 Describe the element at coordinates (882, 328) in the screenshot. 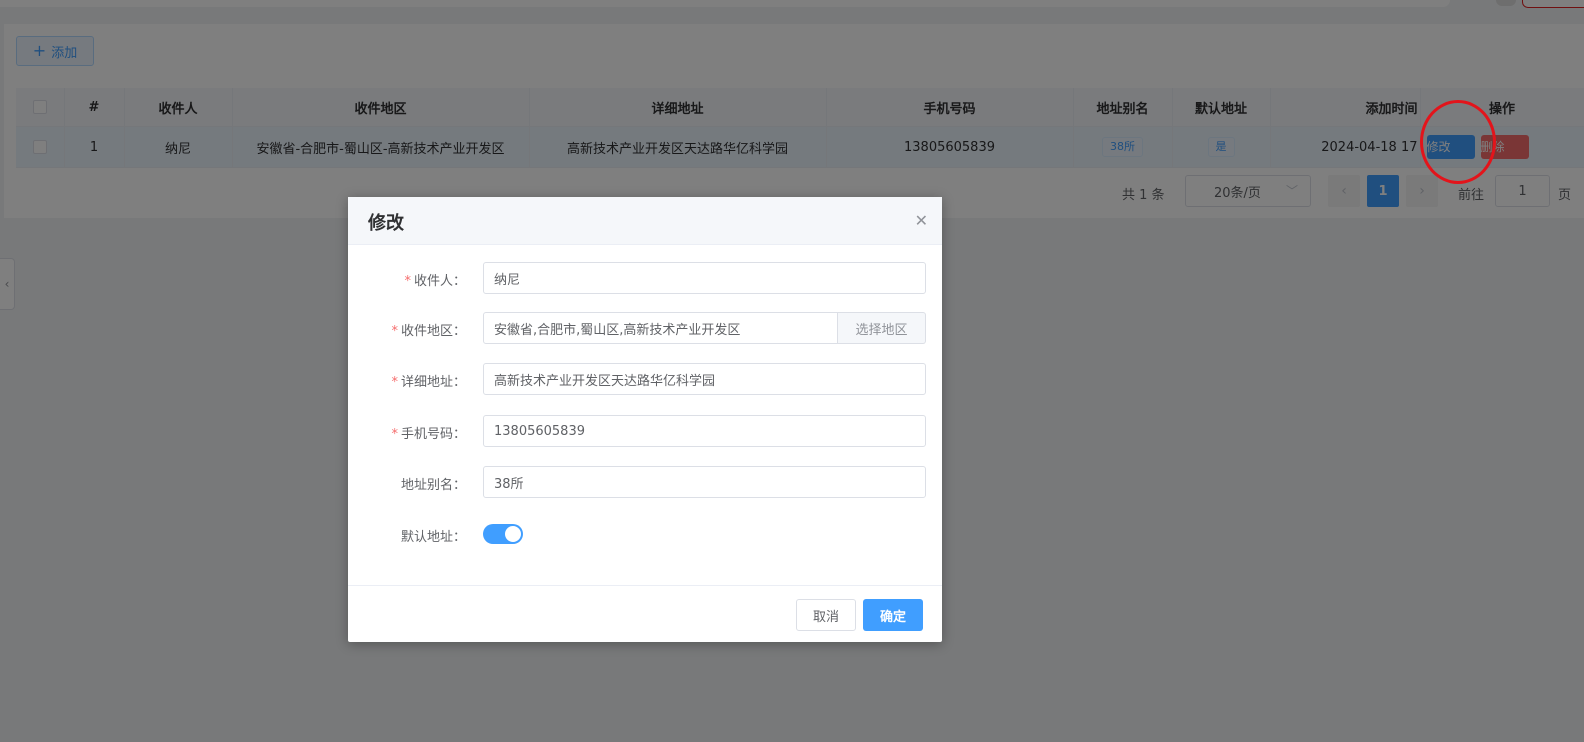

I see `select-region-button: 选择地区` at that location.